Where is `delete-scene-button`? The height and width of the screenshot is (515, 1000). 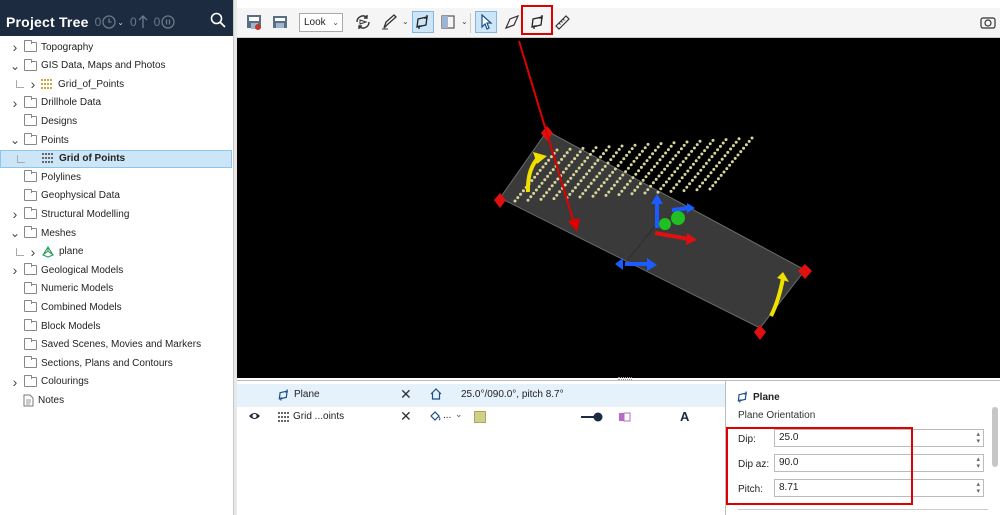
delete-scene-button is located at coordinates (280, 22).